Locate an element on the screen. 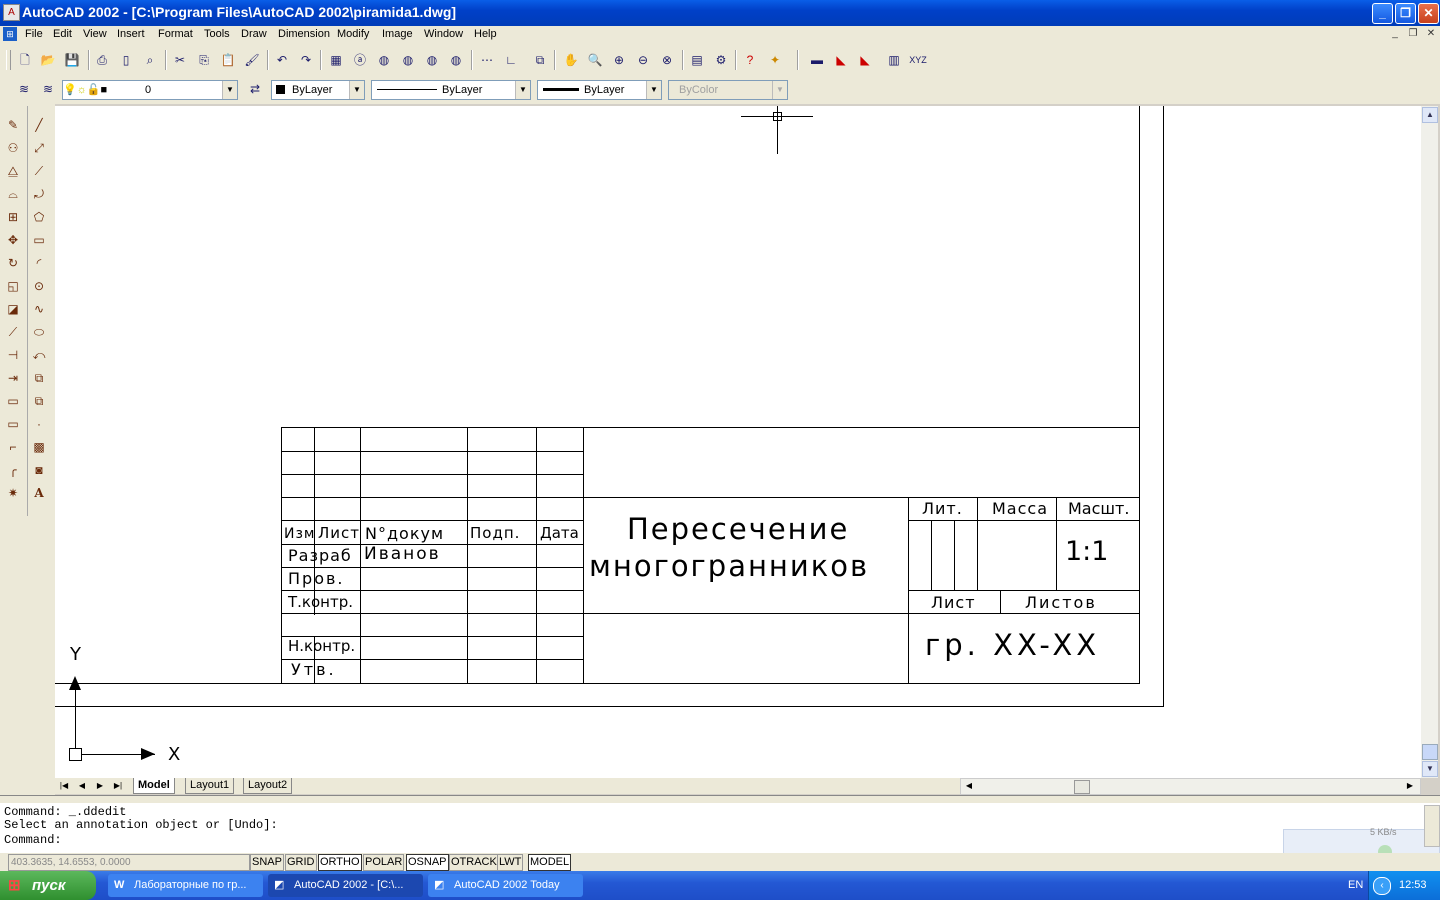  pan-icon: ✋ is located at coordinates (571, 60).